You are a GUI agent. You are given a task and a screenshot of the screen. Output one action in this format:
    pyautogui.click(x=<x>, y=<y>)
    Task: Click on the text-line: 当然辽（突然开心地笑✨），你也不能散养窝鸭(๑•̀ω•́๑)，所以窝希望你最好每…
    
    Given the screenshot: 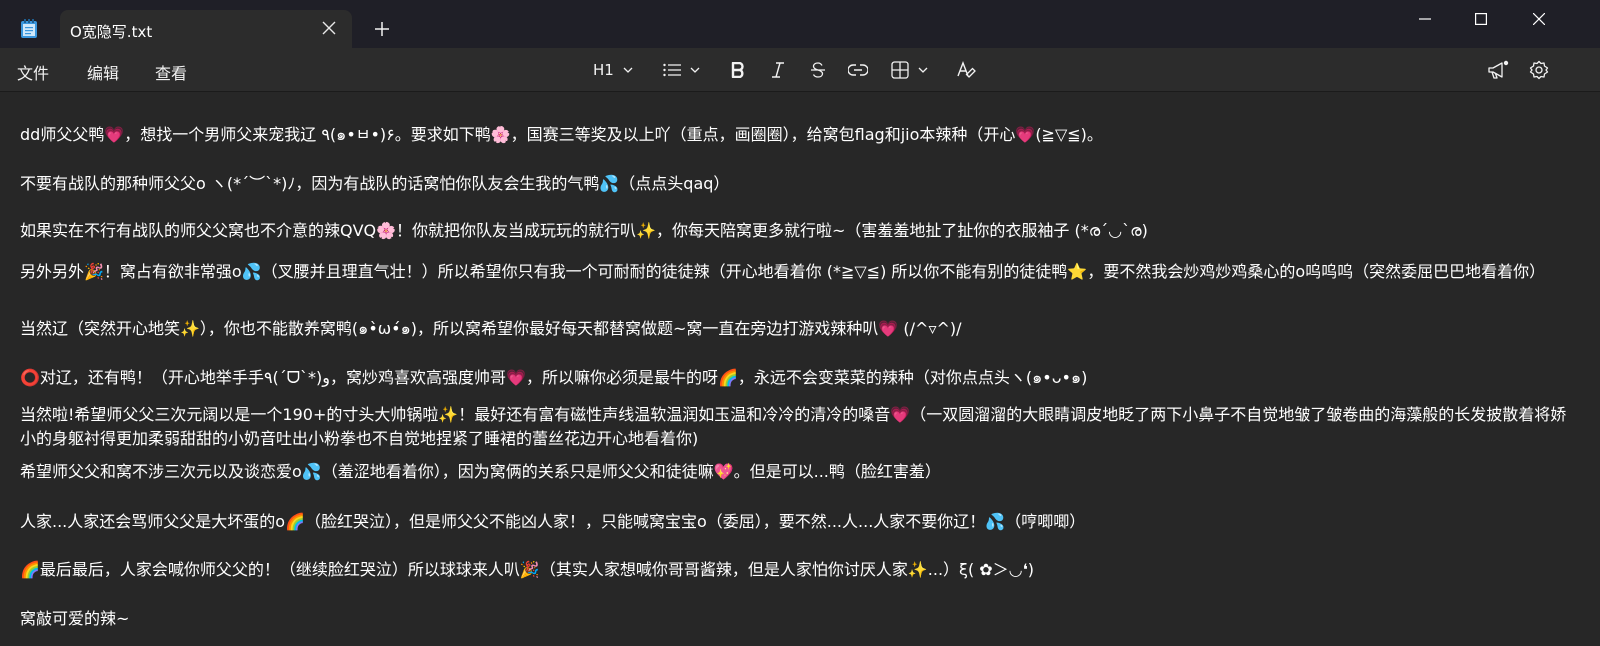 What is the action you would take?
    pyautogui.click(x=491, y=328)
    